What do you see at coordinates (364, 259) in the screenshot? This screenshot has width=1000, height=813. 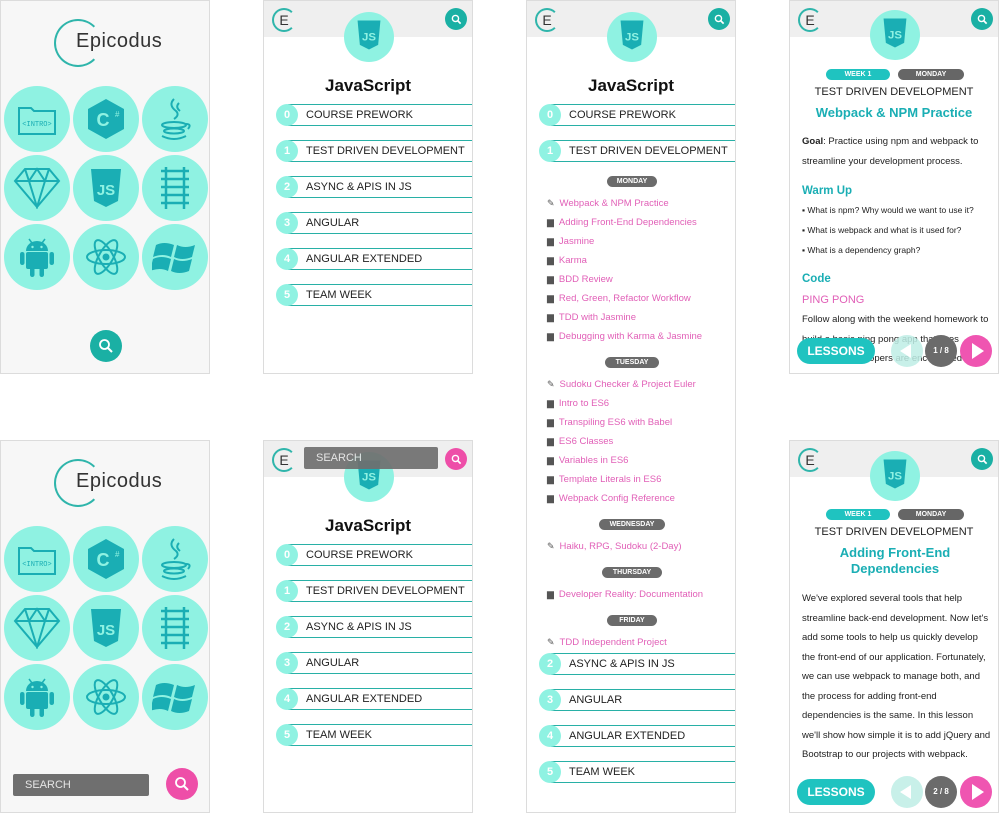 I see `section-label: ANGULAR EXTENDED` at bounding box center [364, 259].